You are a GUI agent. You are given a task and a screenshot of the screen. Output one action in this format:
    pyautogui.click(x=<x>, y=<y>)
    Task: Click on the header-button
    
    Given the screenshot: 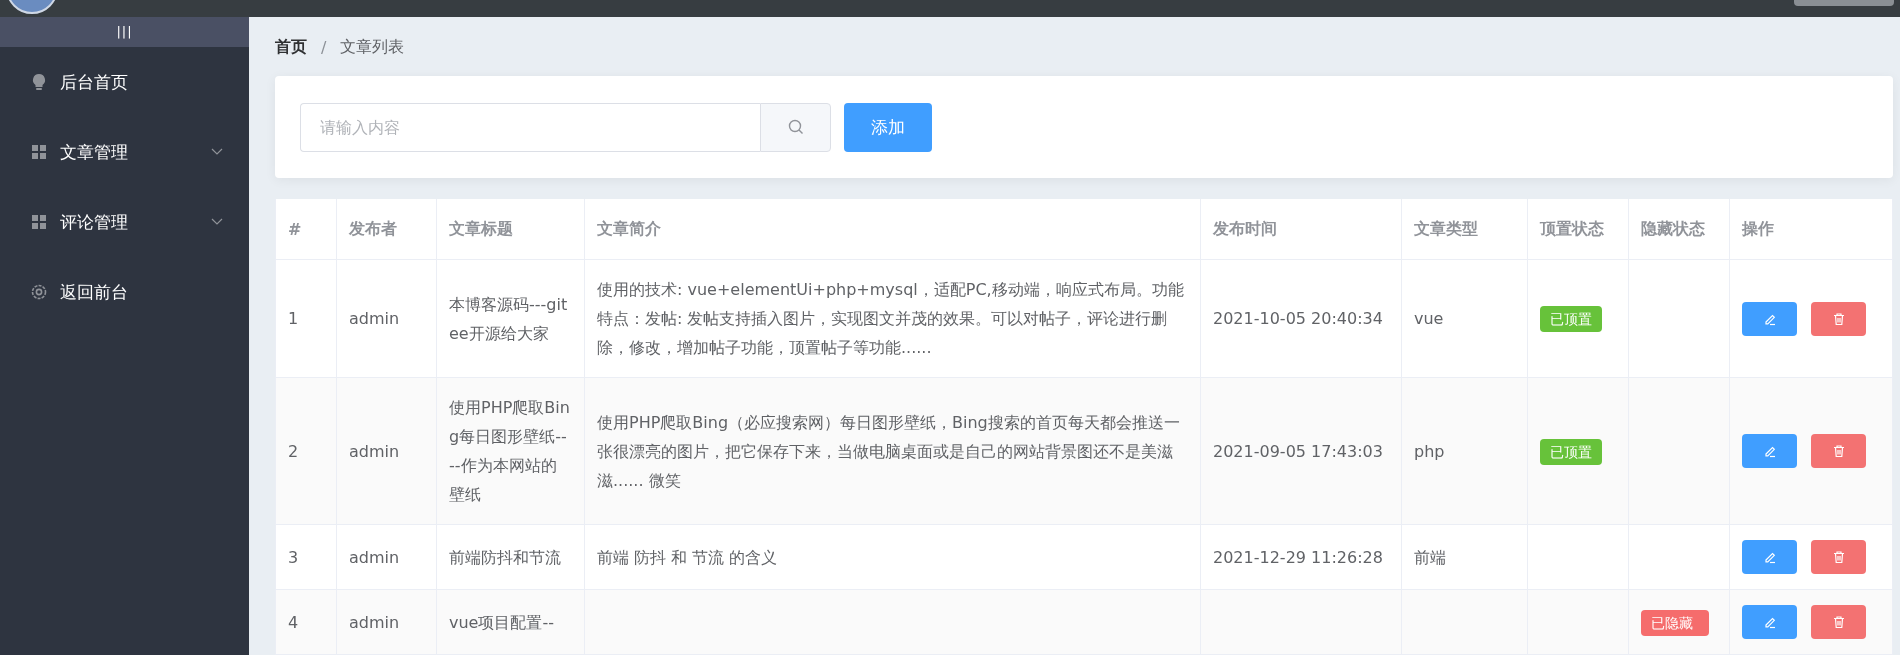 What is the action you would take?
    pyautogui.click(x=1844, y=3)
    